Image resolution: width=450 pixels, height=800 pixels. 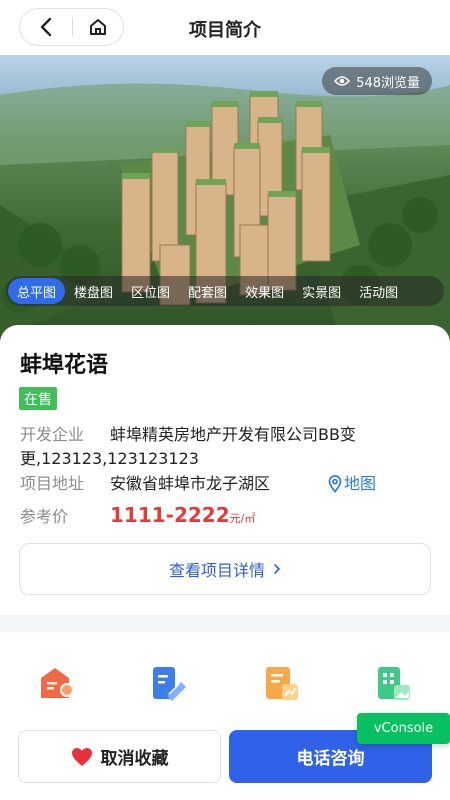 What do you see at coordinates (388, 83) in the screenshot?
I see `view-count-label: 548浏览量` at bounding box center [388, 83].